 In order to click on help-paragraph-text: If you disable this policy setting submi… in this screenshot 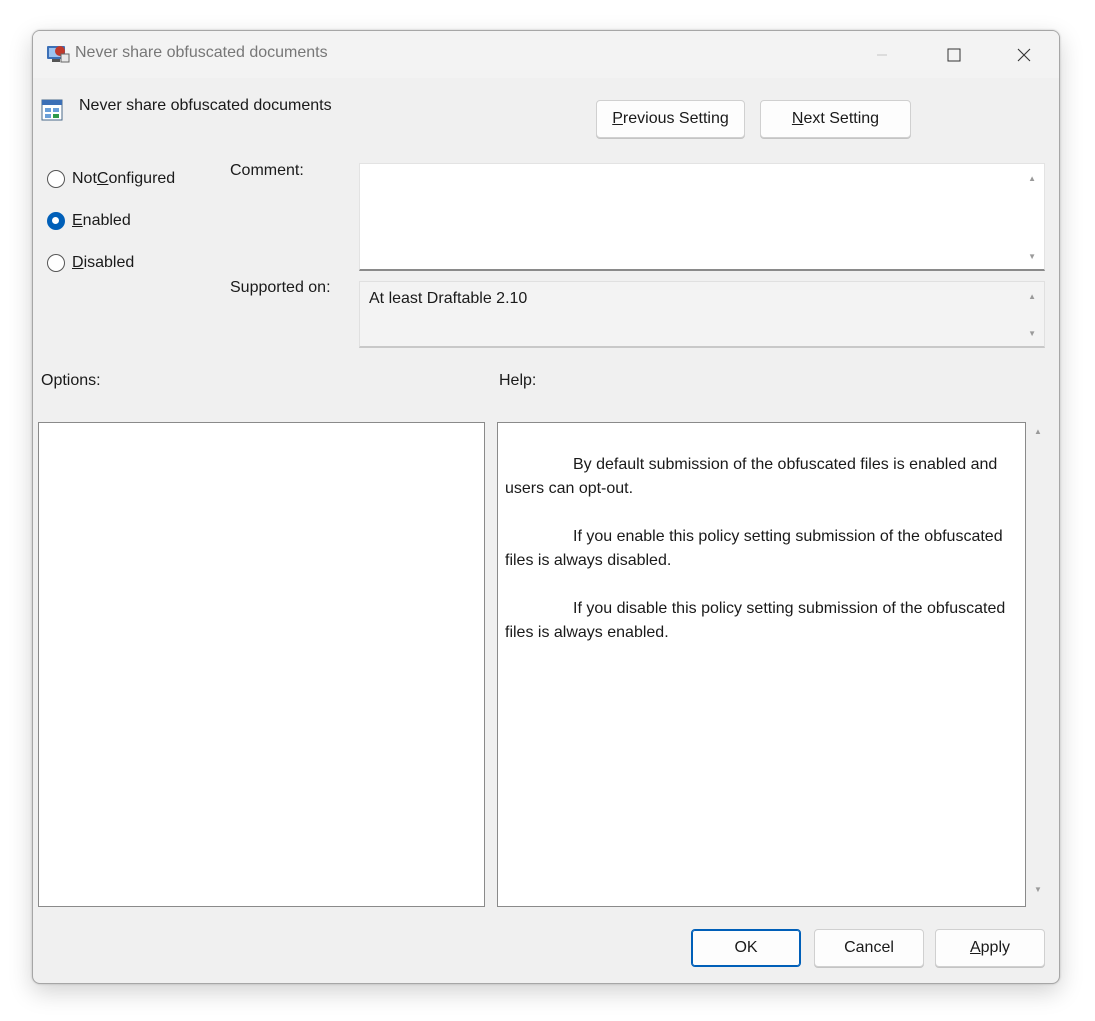, I will do `click(755, 620)`.